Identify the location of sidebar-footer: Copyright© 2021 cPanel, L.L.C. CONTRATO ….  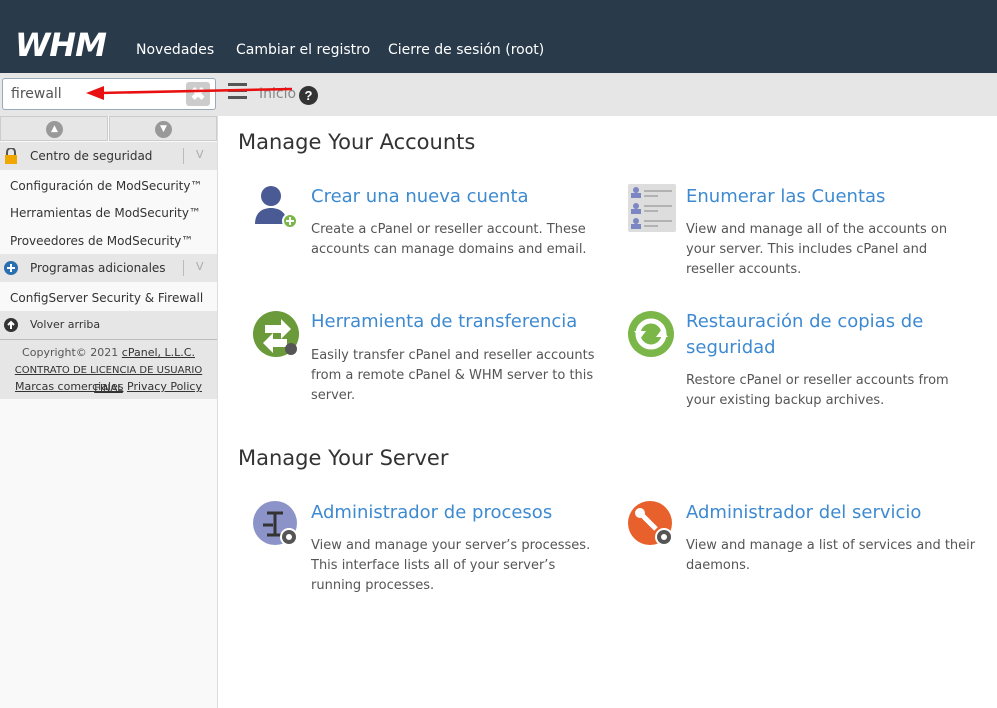
(108, 369).